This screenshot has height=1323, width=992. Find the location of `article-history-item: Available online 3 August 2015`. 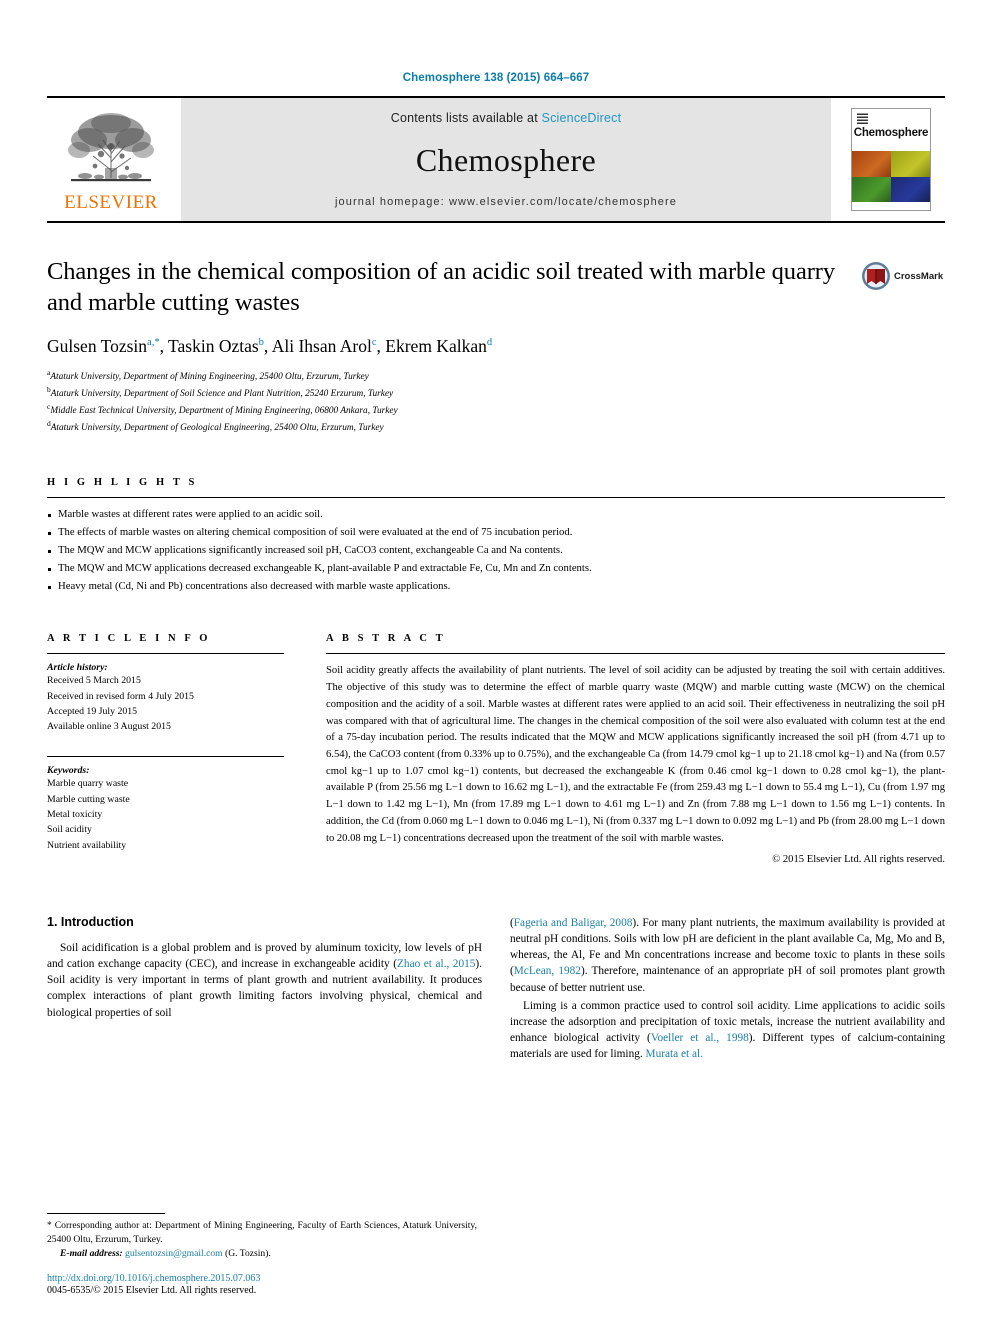

article-history-item: Available online 3 August 2015 is located at coordinates (109, 727).